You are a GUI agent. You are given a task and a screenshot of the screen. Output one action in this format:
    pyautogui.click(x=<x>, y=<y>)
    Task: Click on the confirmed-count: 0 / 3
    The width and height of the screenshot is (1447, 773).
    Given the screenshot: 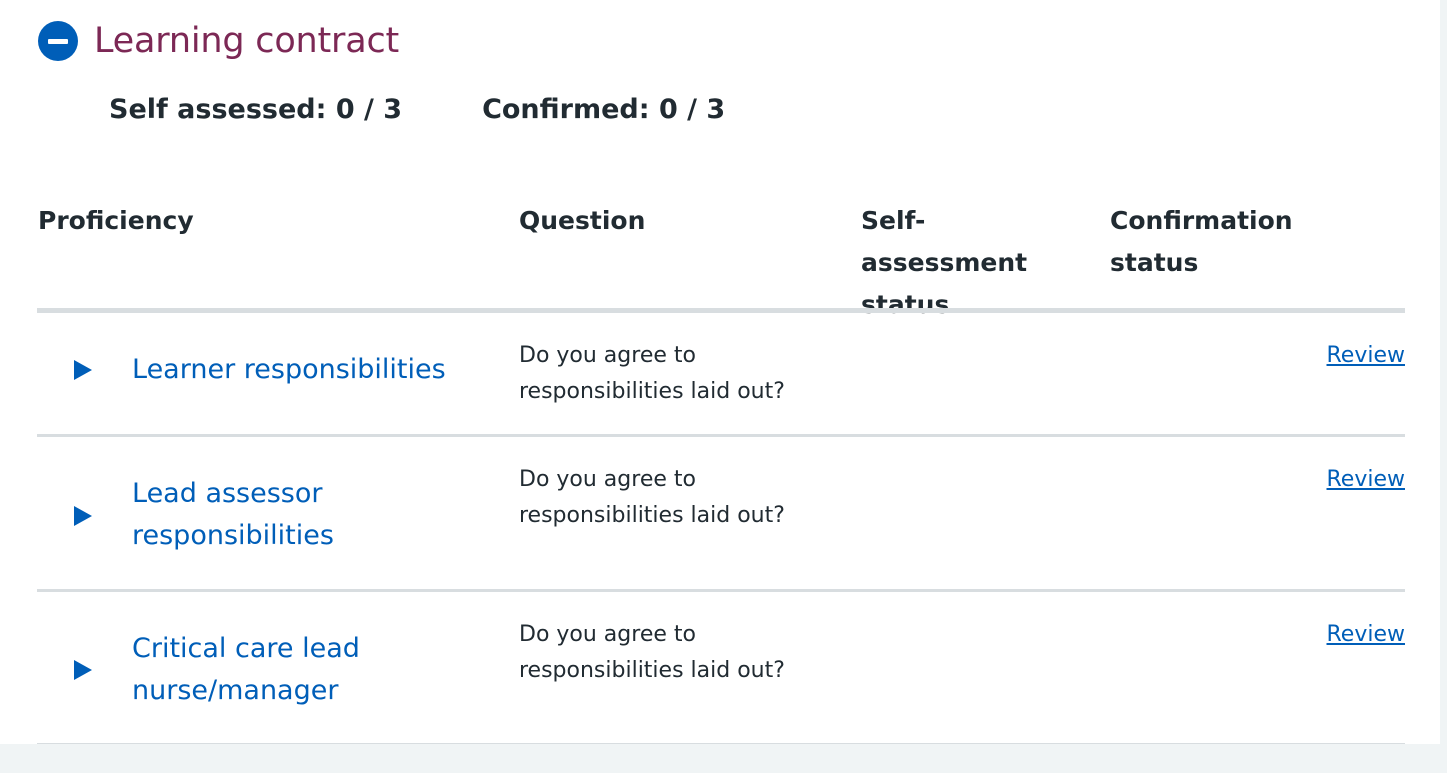 What is the action you would take?
    pyautogui.click(x=692, y=109)
    